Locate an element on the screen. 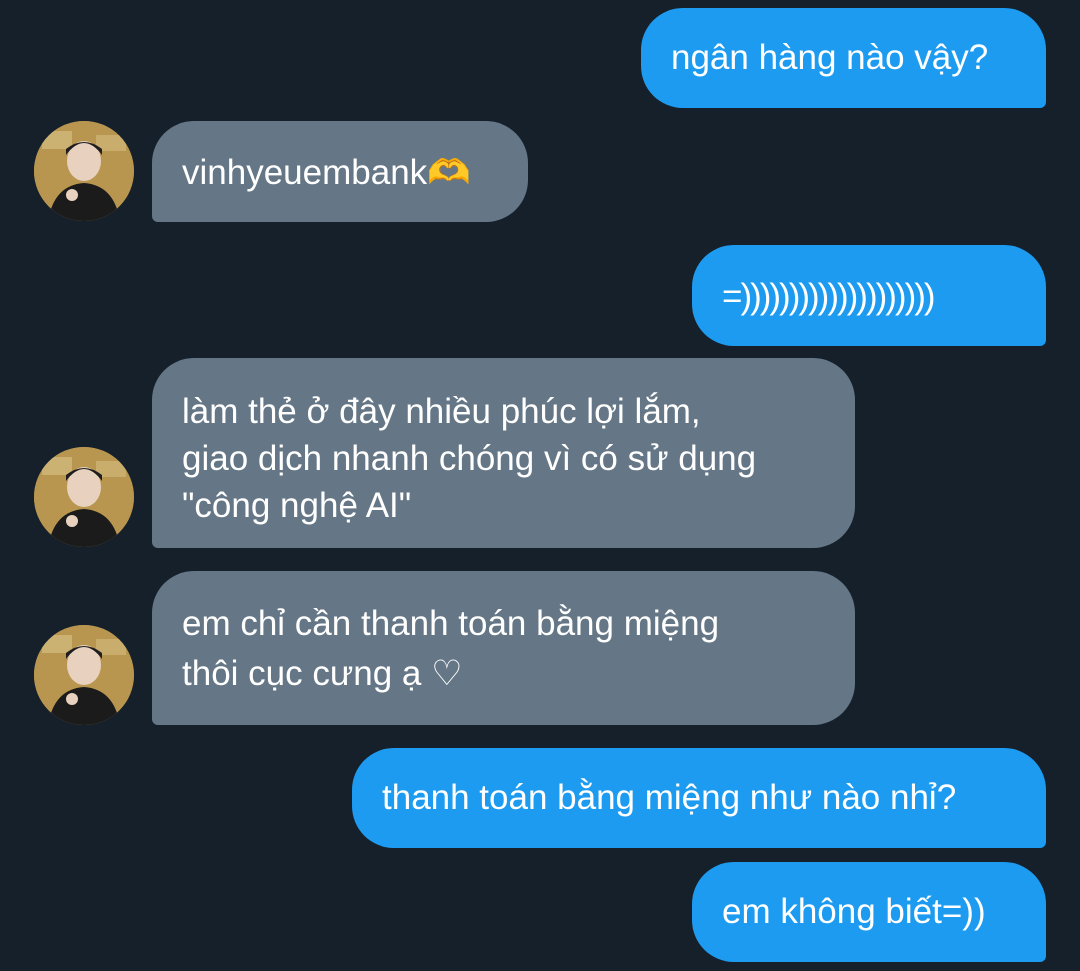 The height and width of the screenshot is (971, 1080). message-bubble-received: vinhyeuembank🫶 is located at coordinates (340, 171).